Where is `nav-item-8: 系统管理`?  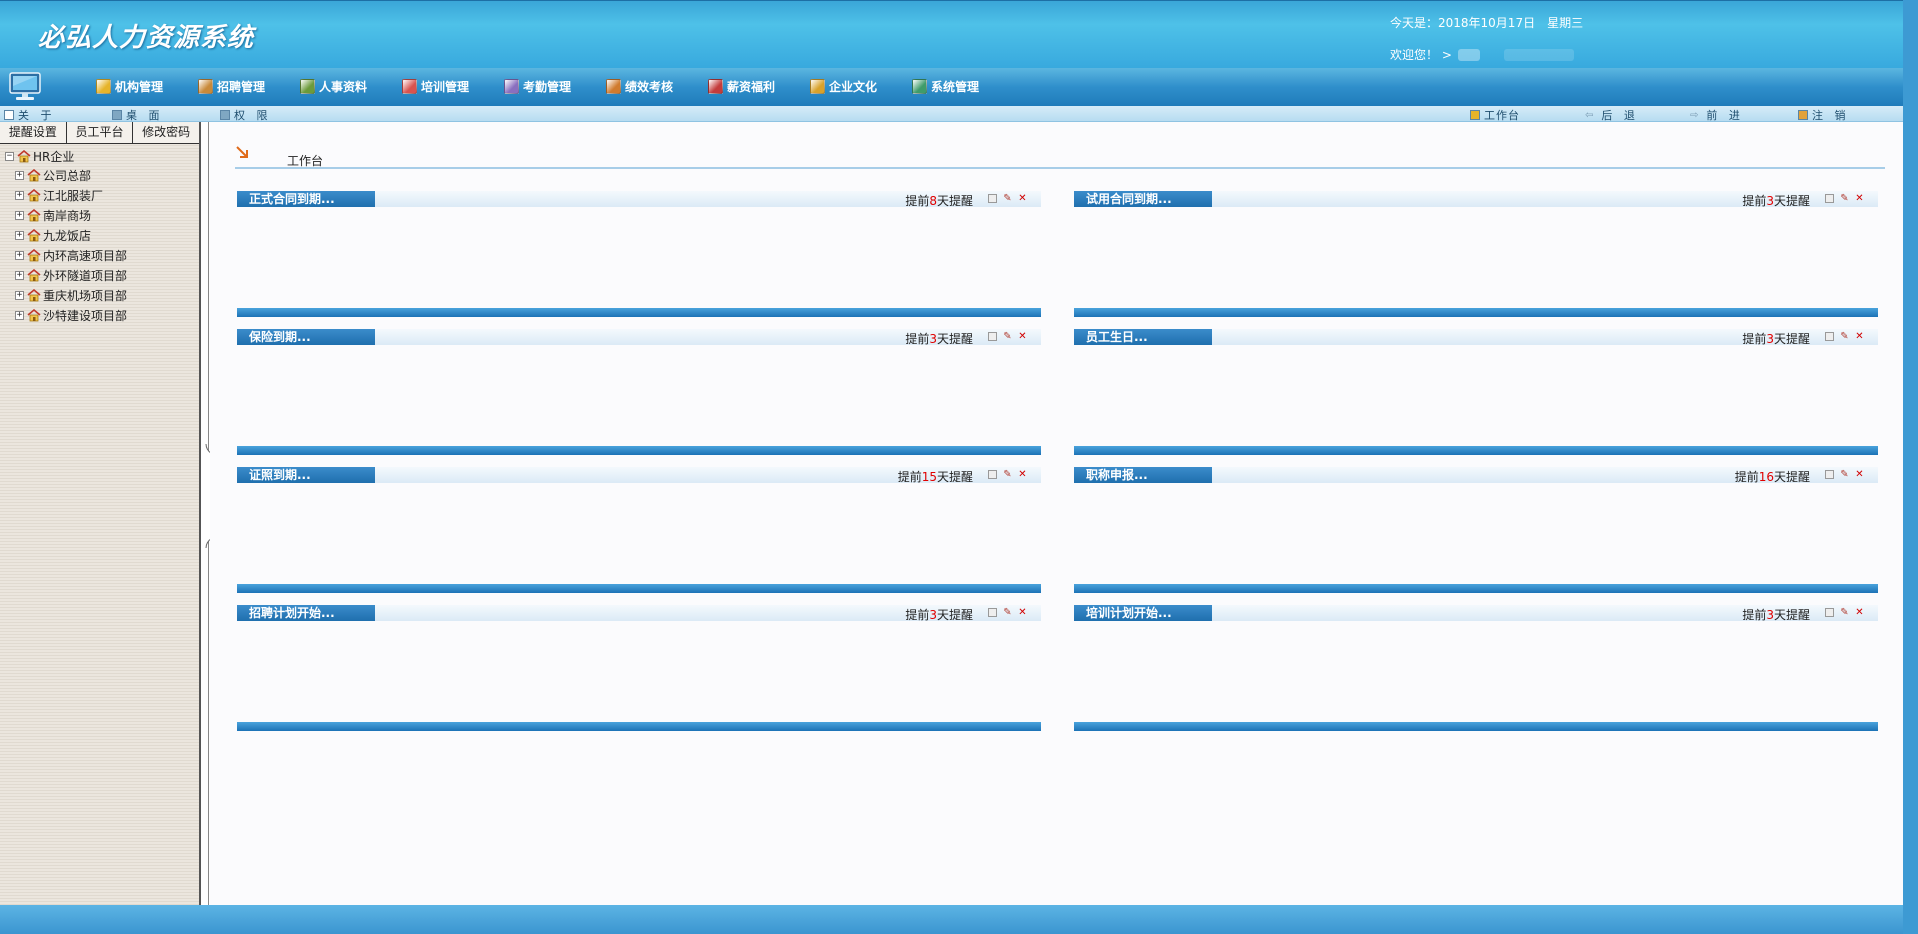
nav-item-8: 系统管理 is located at coordinates (945, 86).